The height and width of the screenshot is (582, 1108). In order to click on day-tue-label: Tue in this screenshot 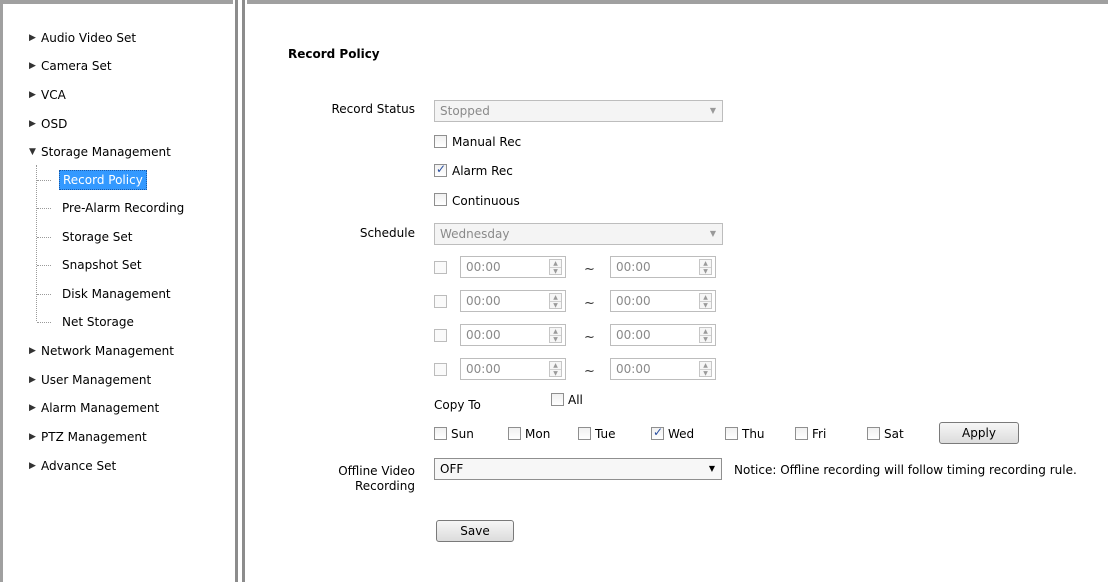, I will do `click(605, 434)`.